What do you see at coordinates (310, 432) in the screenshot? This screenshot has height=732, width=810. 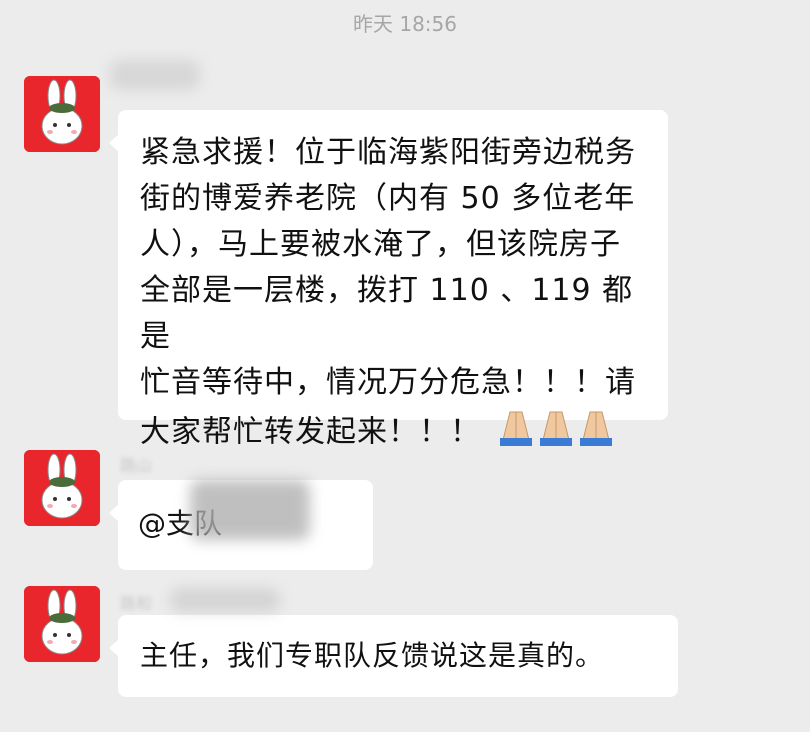 I see `message-line: 大家帮忙转发起来！！！` at bounding box center [310, 432].